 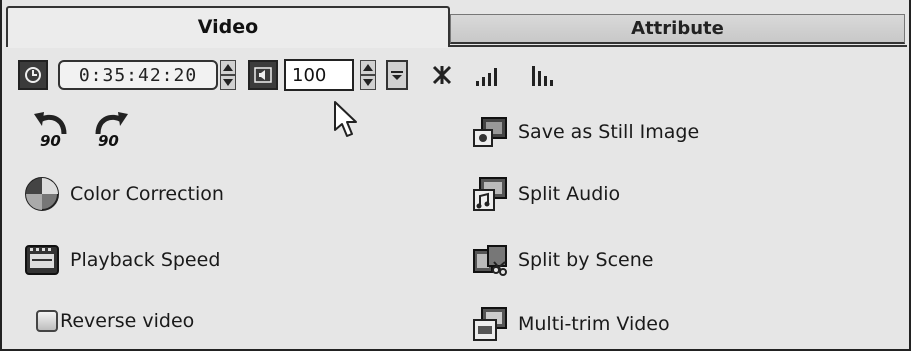 I want to click on split-by-scene-button: Split by Scene, so click(x=562, y=260).